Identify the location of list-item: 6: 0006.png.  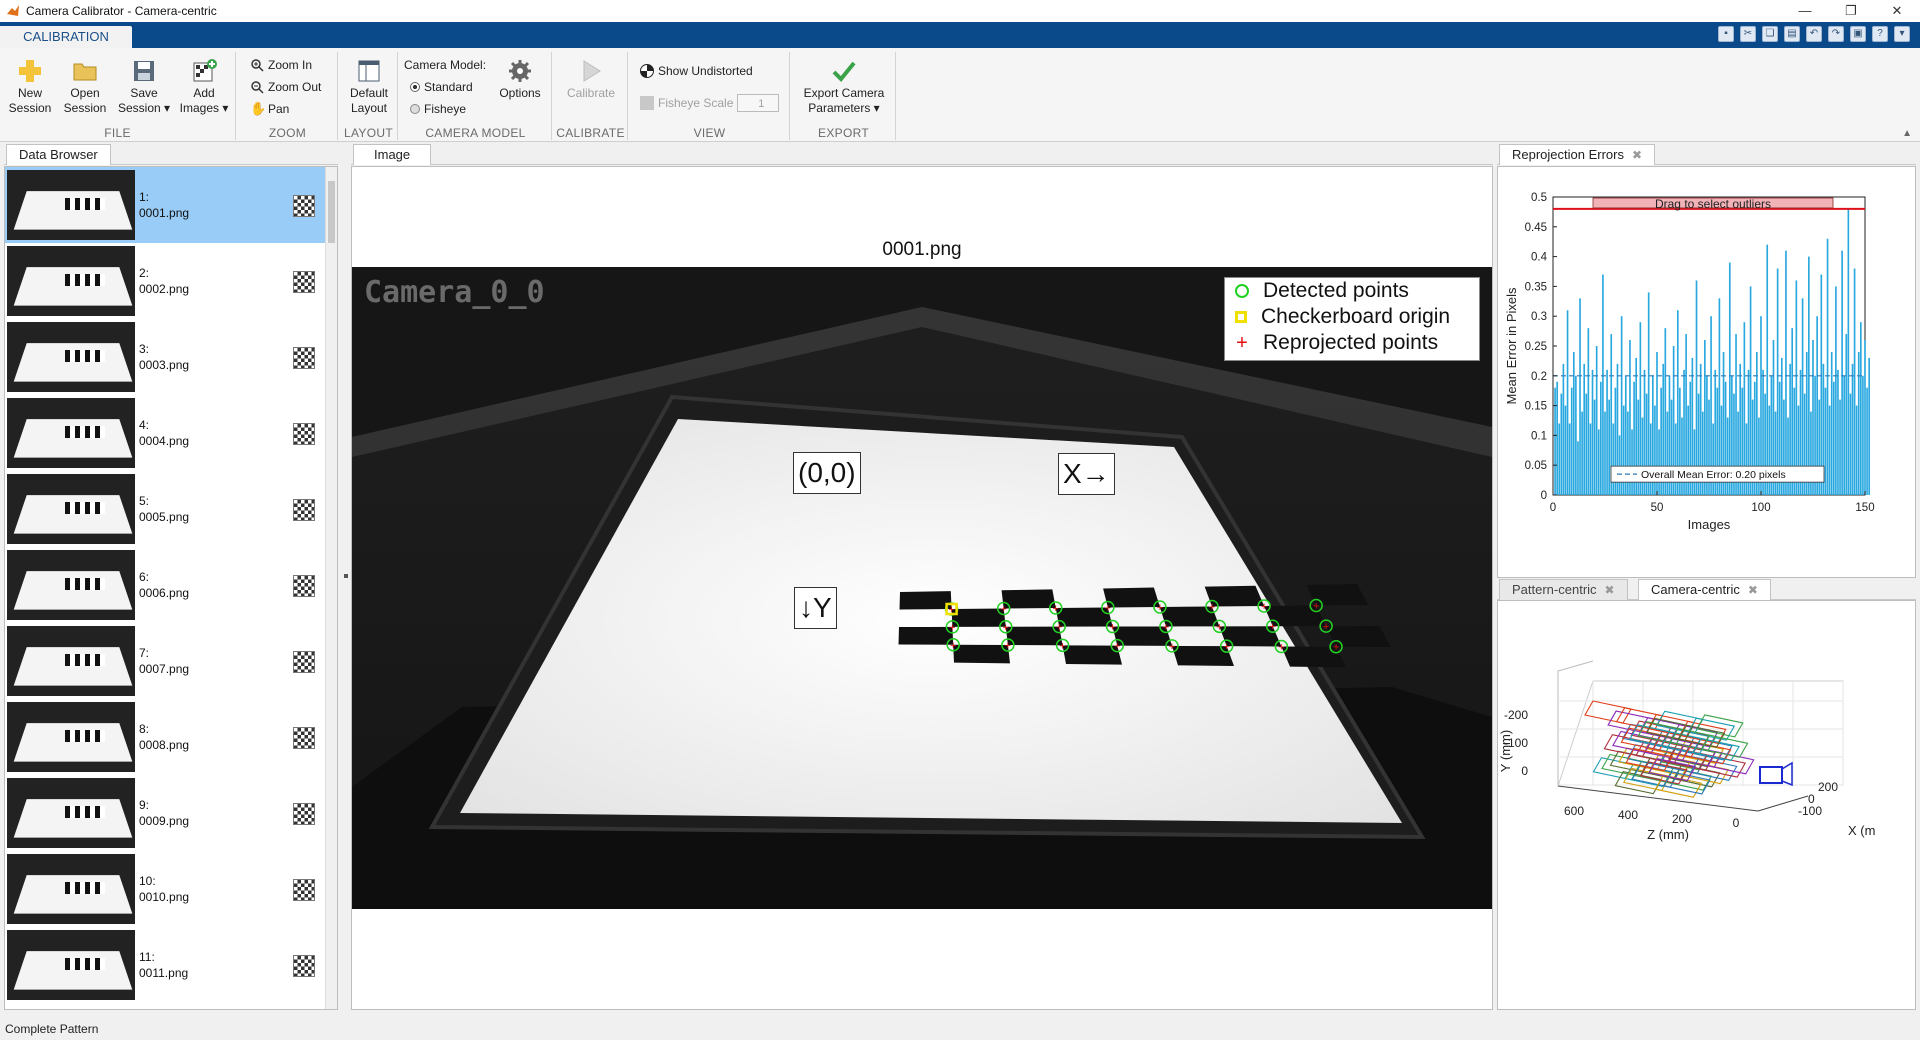
(166, 585).